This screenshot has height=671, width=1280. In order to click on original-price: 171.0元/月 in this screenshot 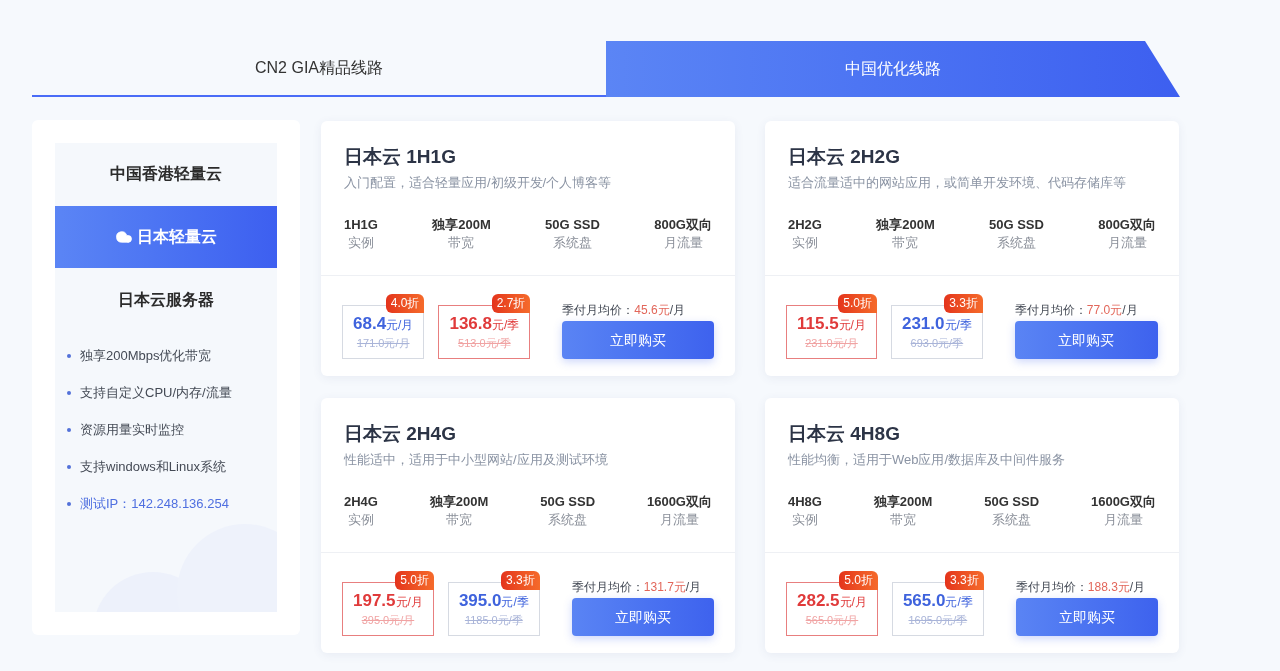, I will do `click(383, 343)`.